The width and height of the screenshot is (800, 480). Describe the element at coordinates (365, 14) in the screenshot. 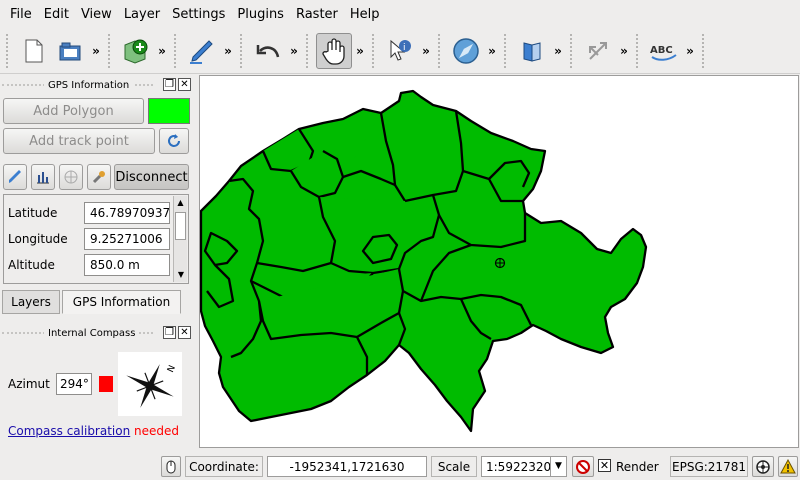

I see `menu-help: Help` at that location.